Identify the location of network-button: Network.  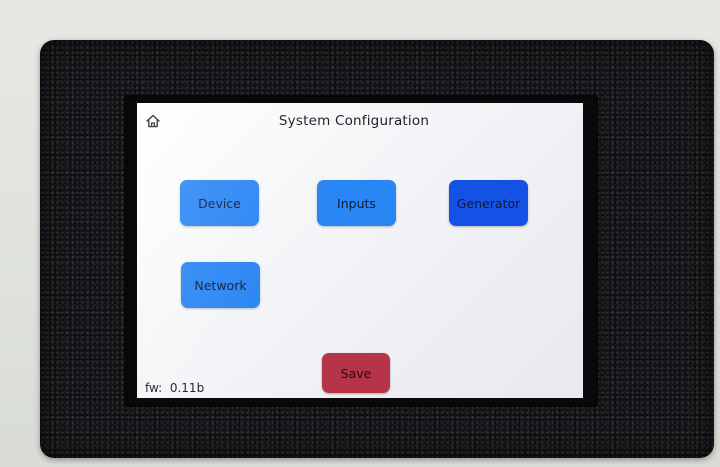
(220, 285).